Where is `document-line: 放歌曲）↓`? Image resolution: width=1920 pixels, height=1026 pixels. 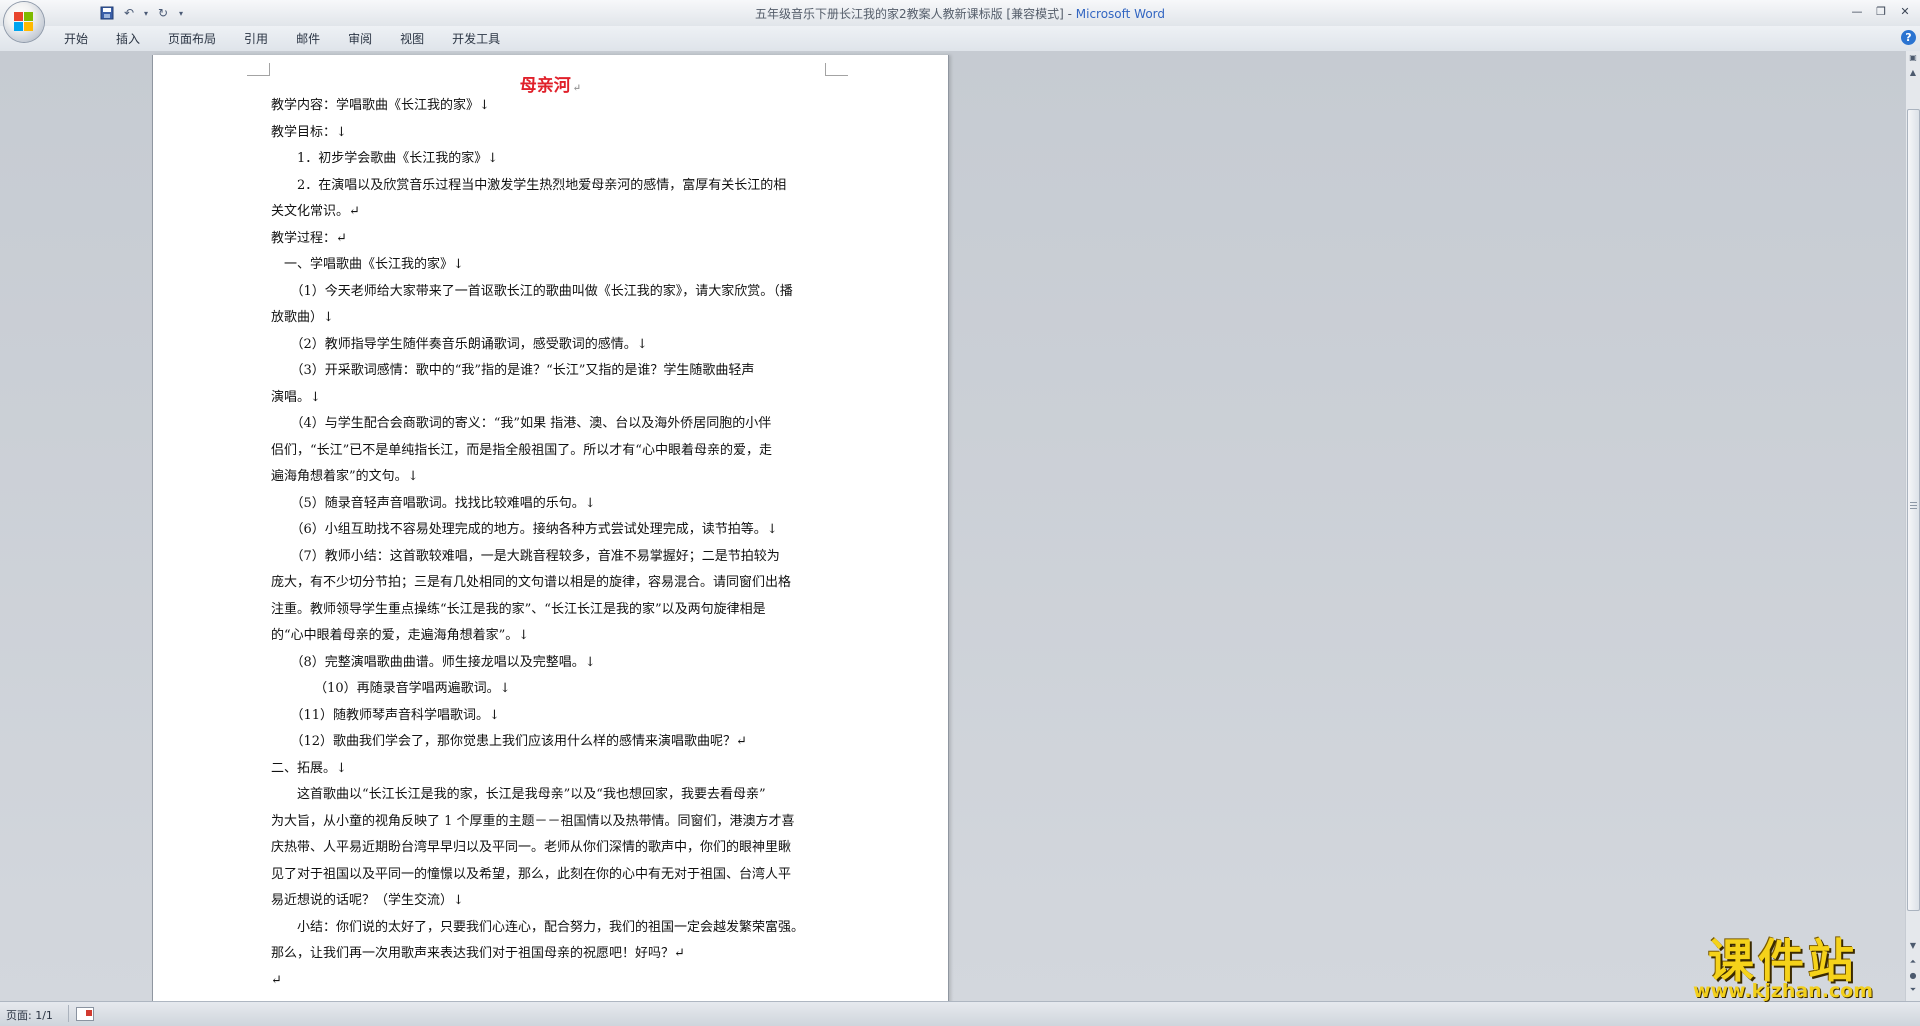
document-line: 放歌曲）↓ is located at coordinates (302, 317).